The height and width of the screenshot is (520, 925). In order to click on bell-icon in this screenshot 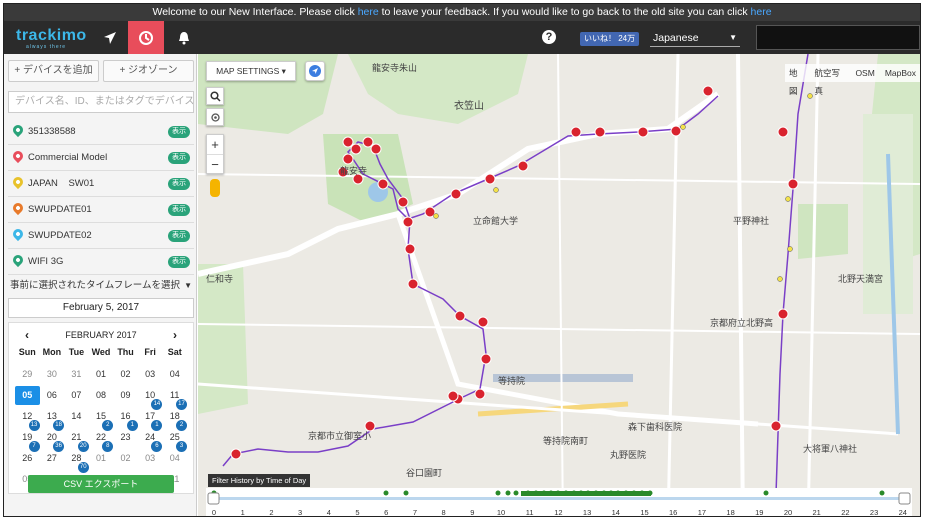, I will do `click(184, 37)`.